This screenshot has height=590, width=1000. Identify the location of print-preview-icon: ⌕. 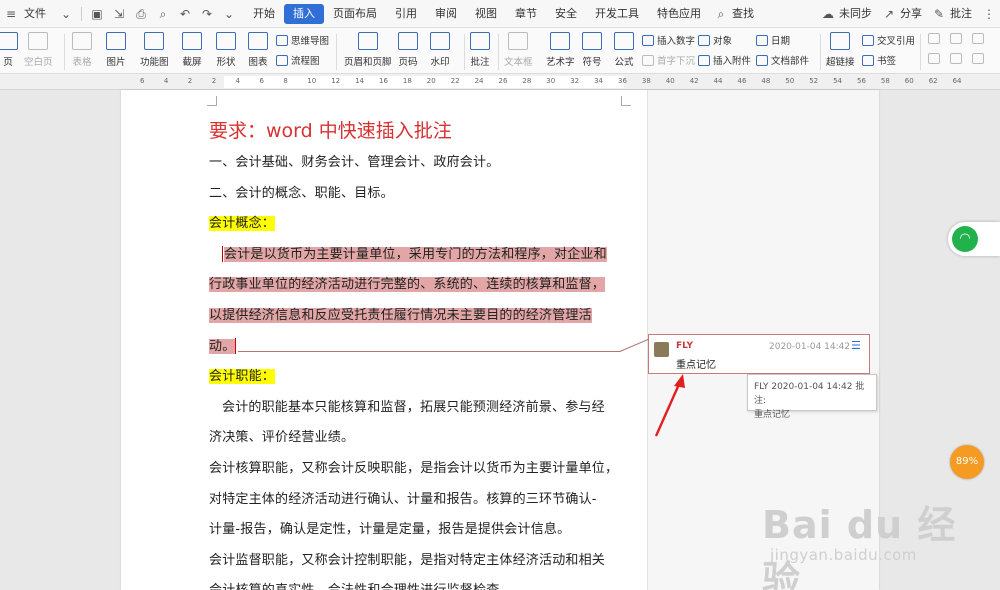
(163, 14).